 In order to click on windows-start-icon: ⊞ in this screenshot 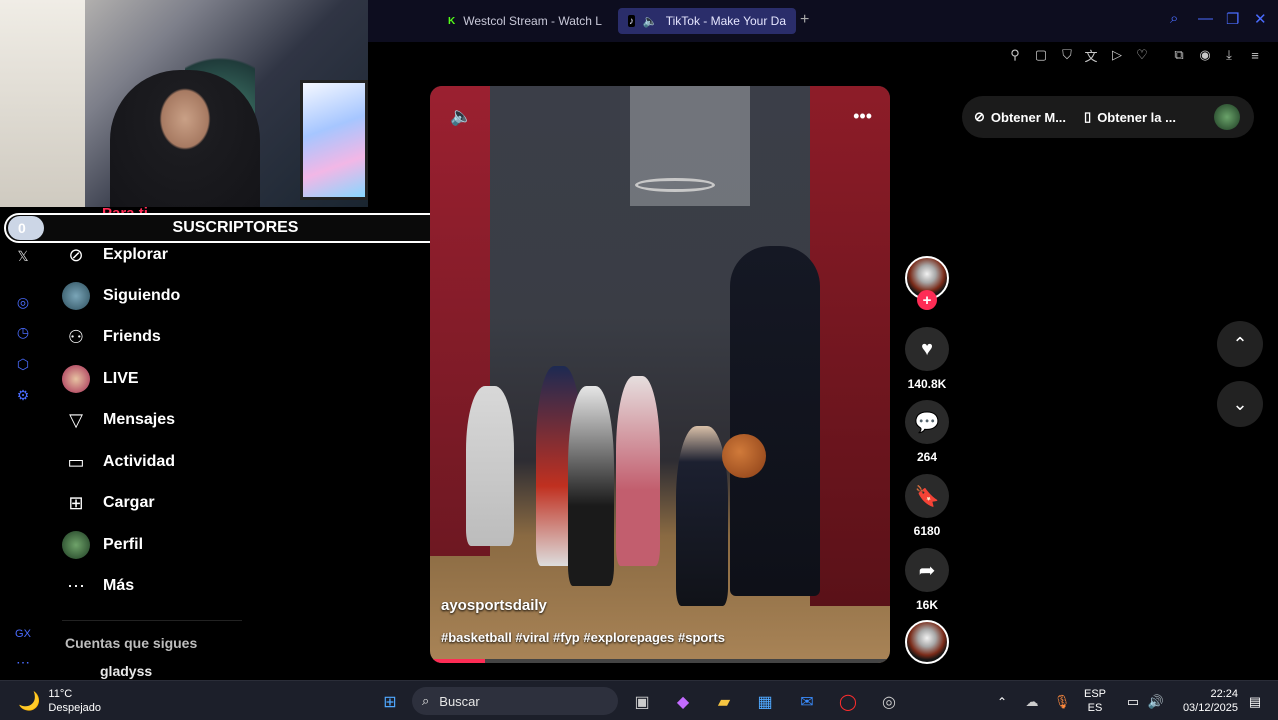, I will do `click(390, 702)`.